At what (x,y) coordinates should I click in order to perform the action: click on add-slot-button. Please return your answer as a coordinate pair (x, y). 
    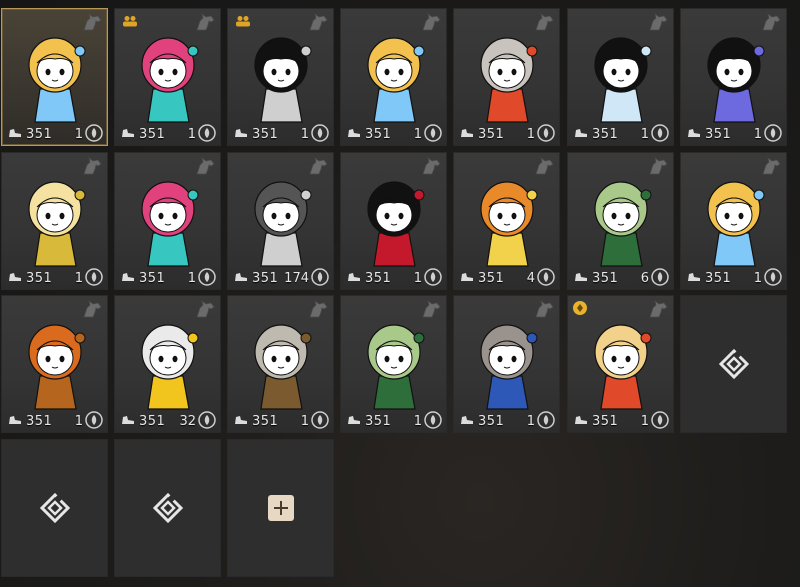
    Looking at the image, I should click on (280, 508).